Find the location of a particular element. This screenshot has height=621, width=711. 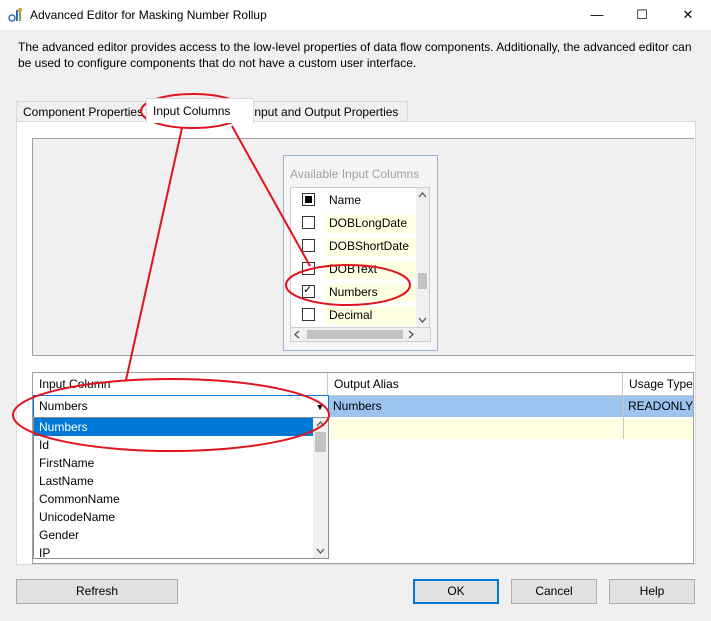

column-label: Numbers is located at coordinates (371, 293).